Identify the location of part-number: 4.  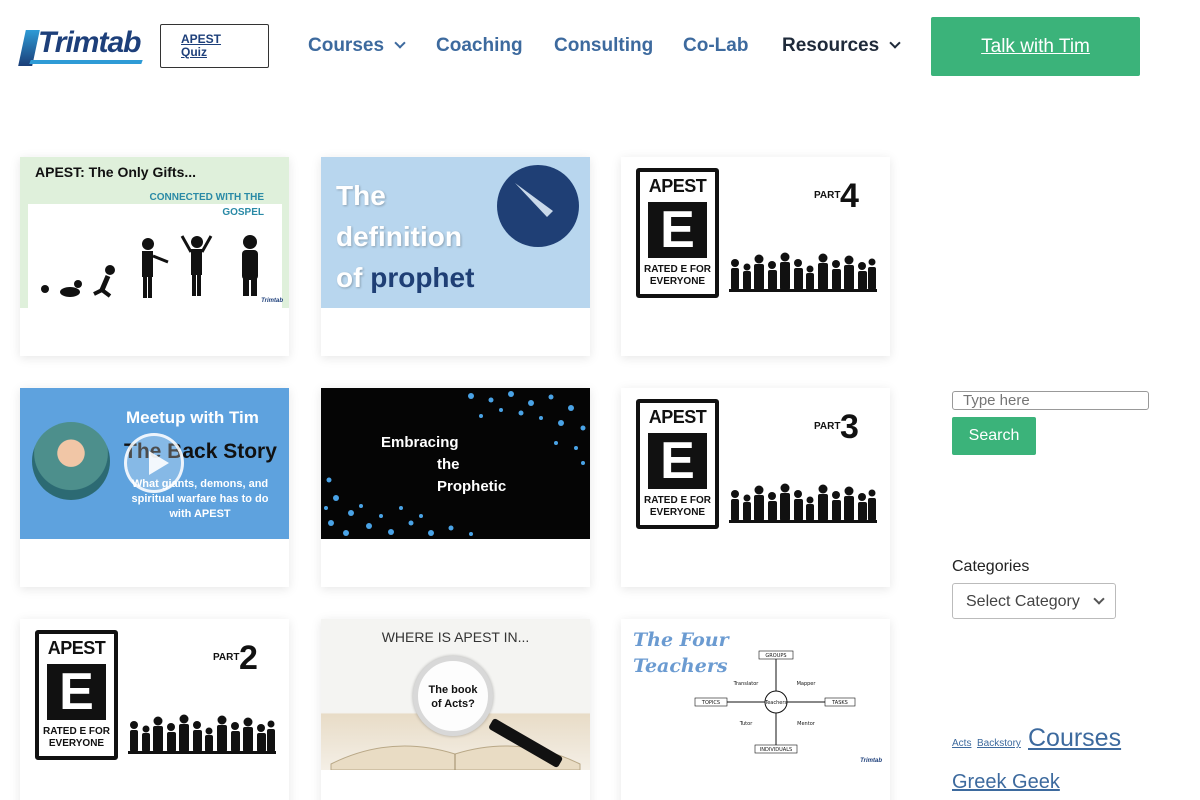
(849, 196).